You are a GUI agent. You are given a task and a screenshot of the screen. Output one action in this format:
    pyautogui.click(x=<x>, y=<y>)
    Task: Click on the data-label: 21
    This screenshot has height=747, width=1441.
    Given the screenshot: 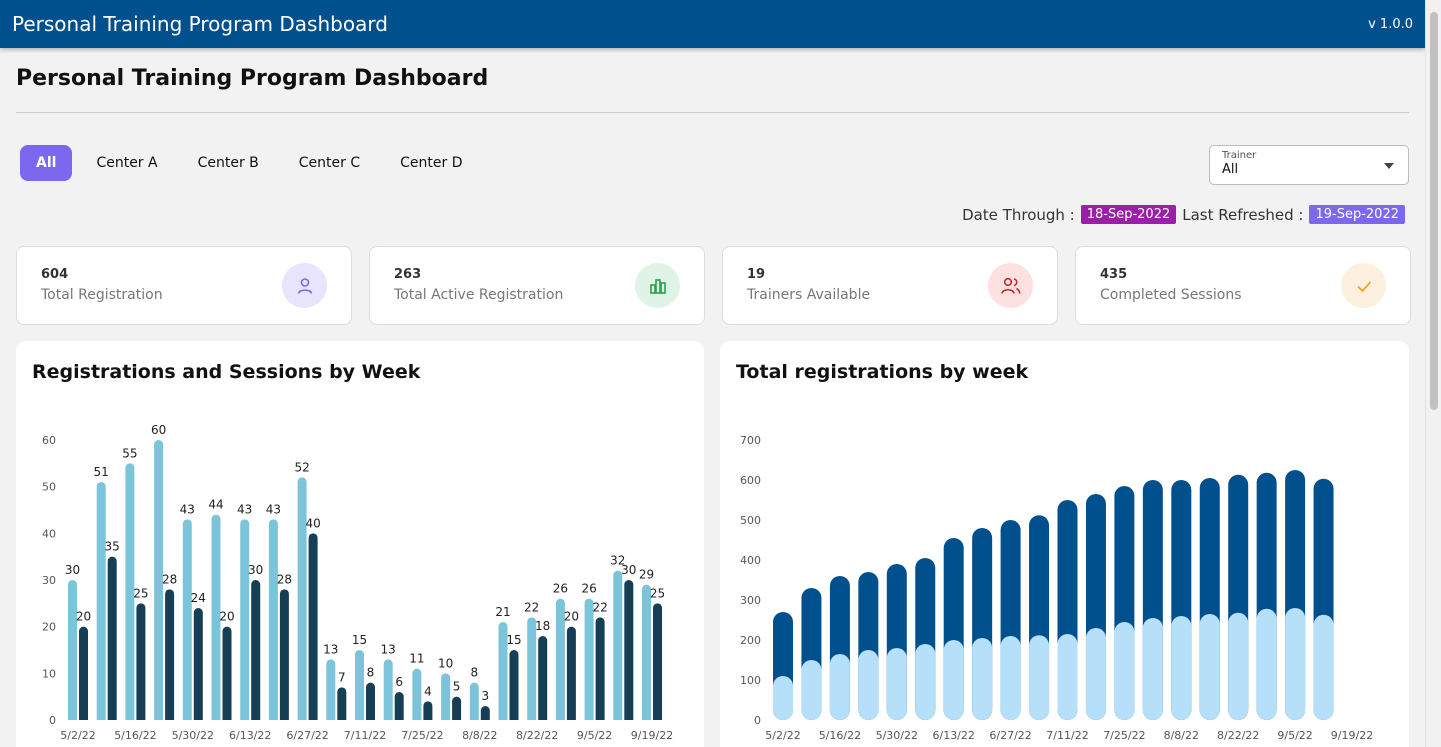 What is the action you would take?
    pyautogui.click(x=502, y=612)
    